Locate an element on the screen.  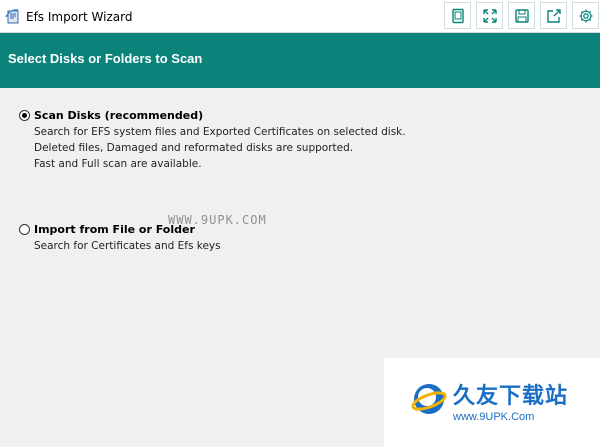
import-file-radio is located at coordinates (24, 229).